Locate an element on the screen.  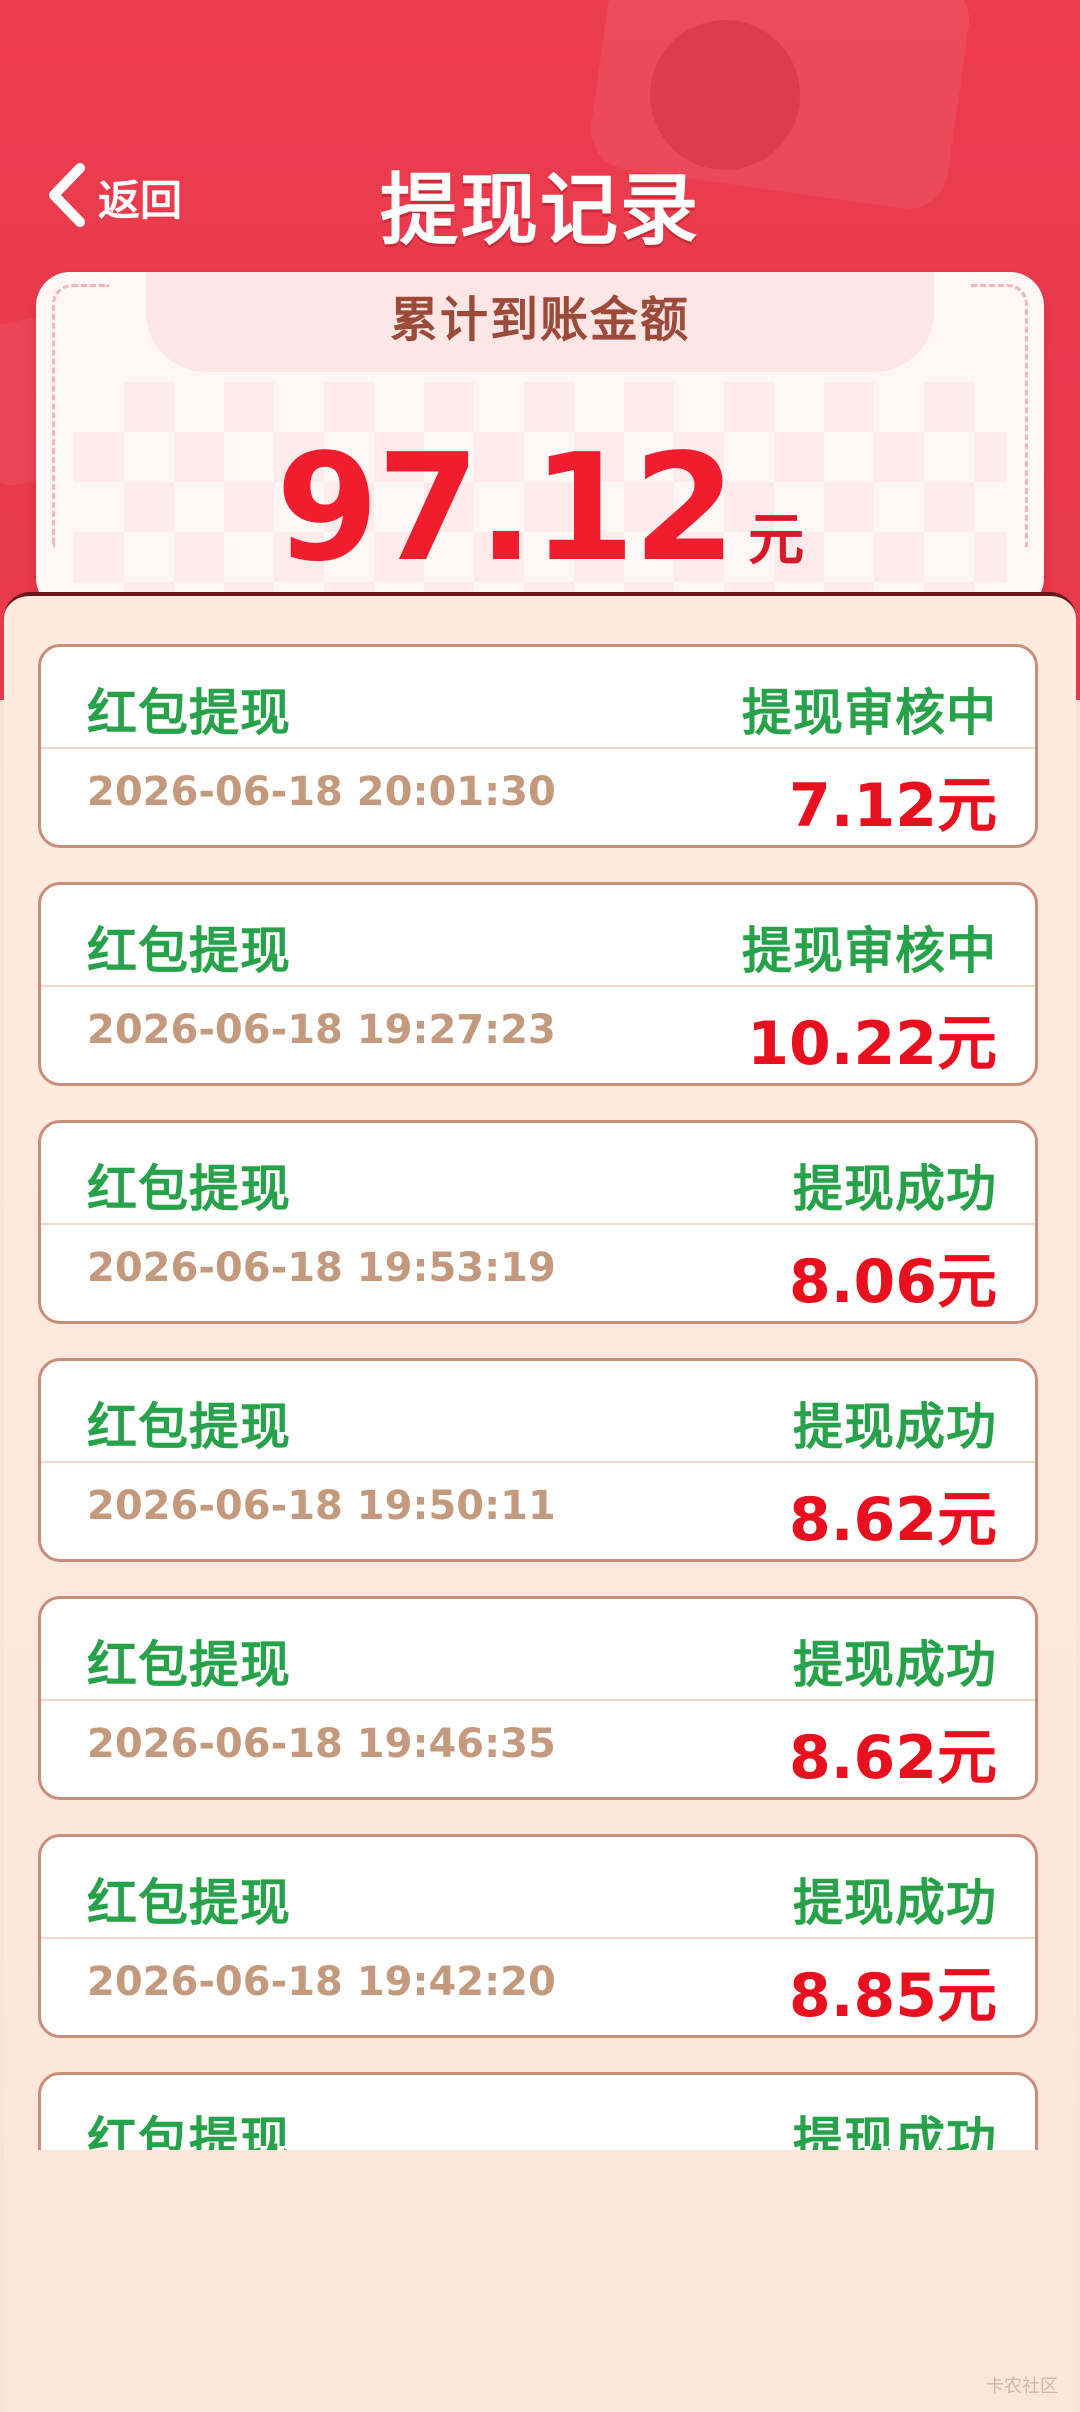
watermark: 卡农社区 is located at coordinates (1022, 2386).